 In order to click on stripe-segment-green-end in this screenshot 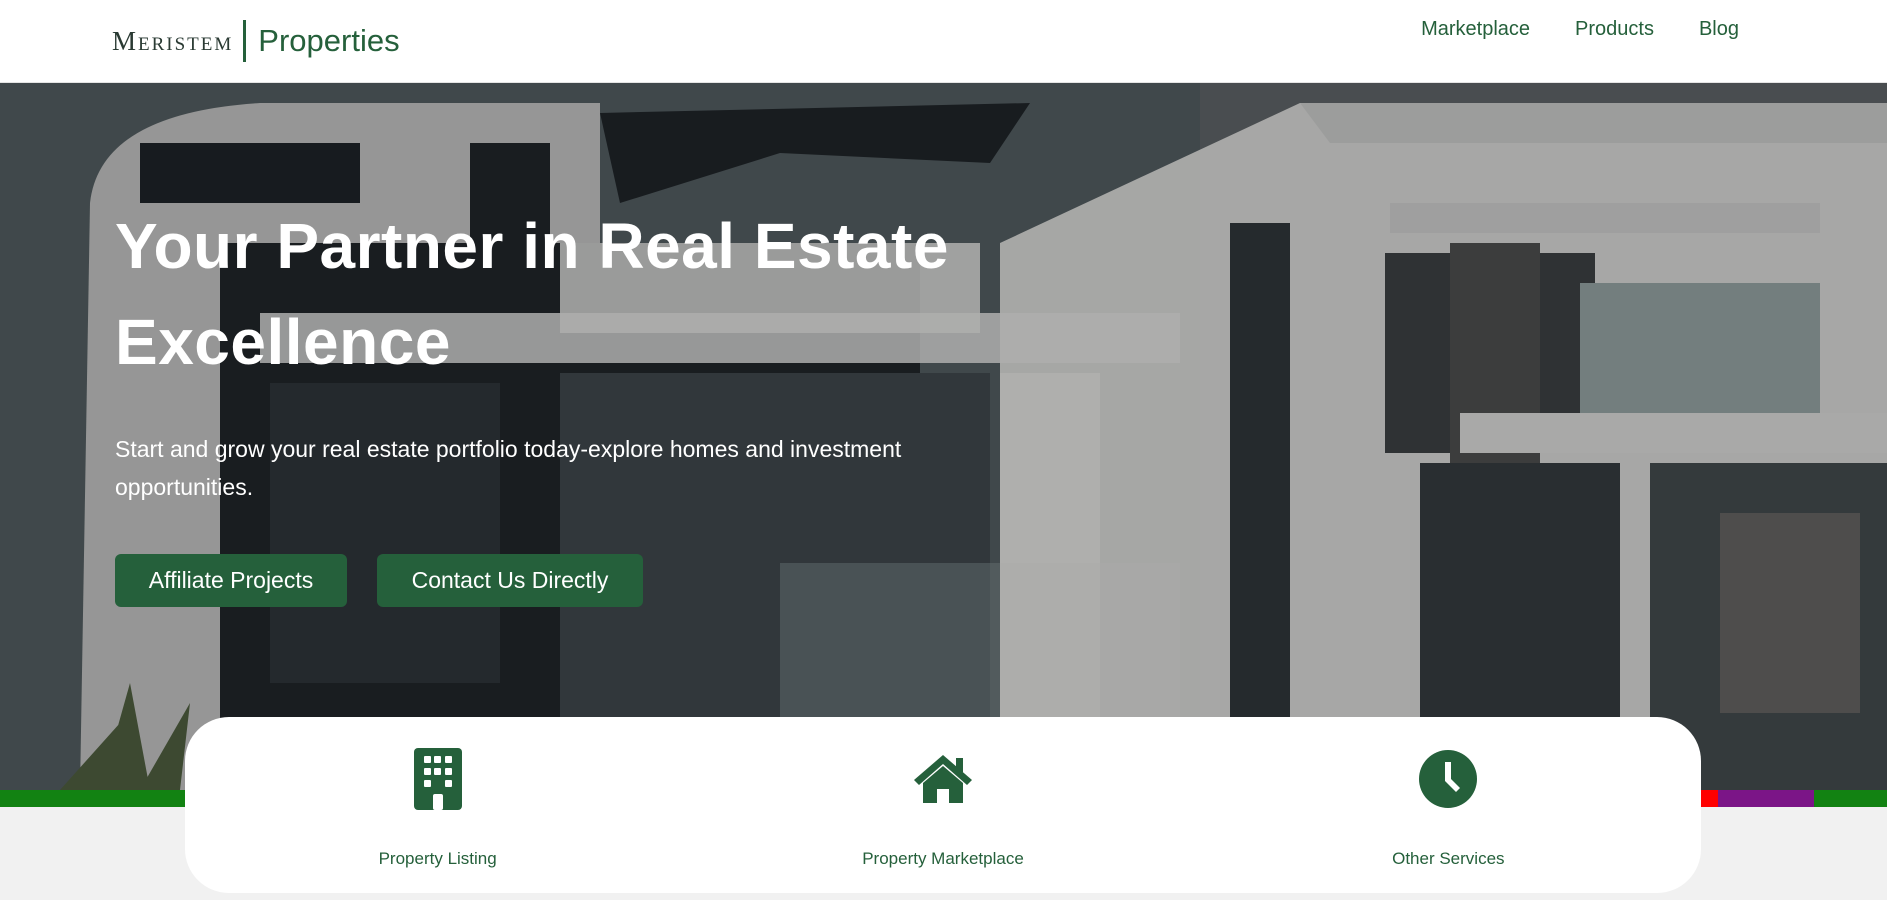, I will do `click(1850, 798)`.